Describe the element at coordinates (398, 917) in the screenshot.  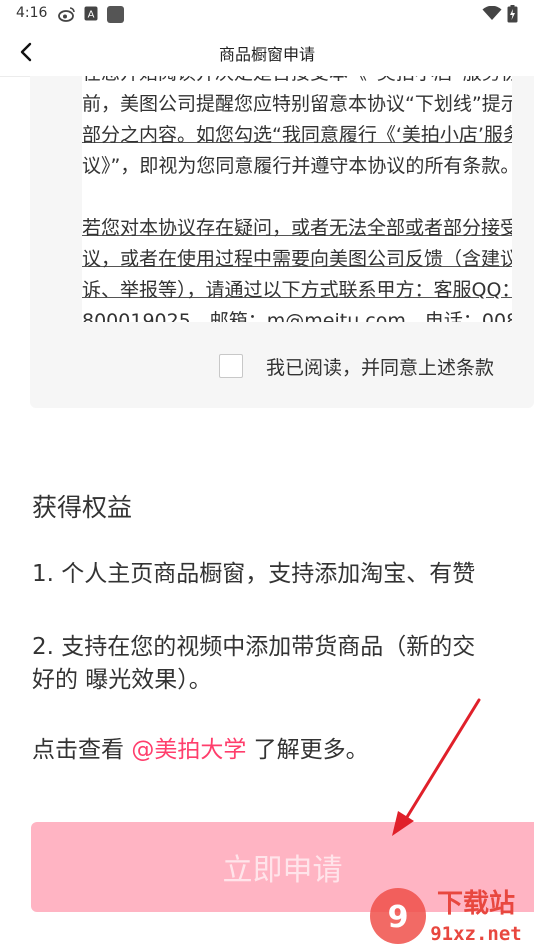
I see `svg-text: 9` at that location.